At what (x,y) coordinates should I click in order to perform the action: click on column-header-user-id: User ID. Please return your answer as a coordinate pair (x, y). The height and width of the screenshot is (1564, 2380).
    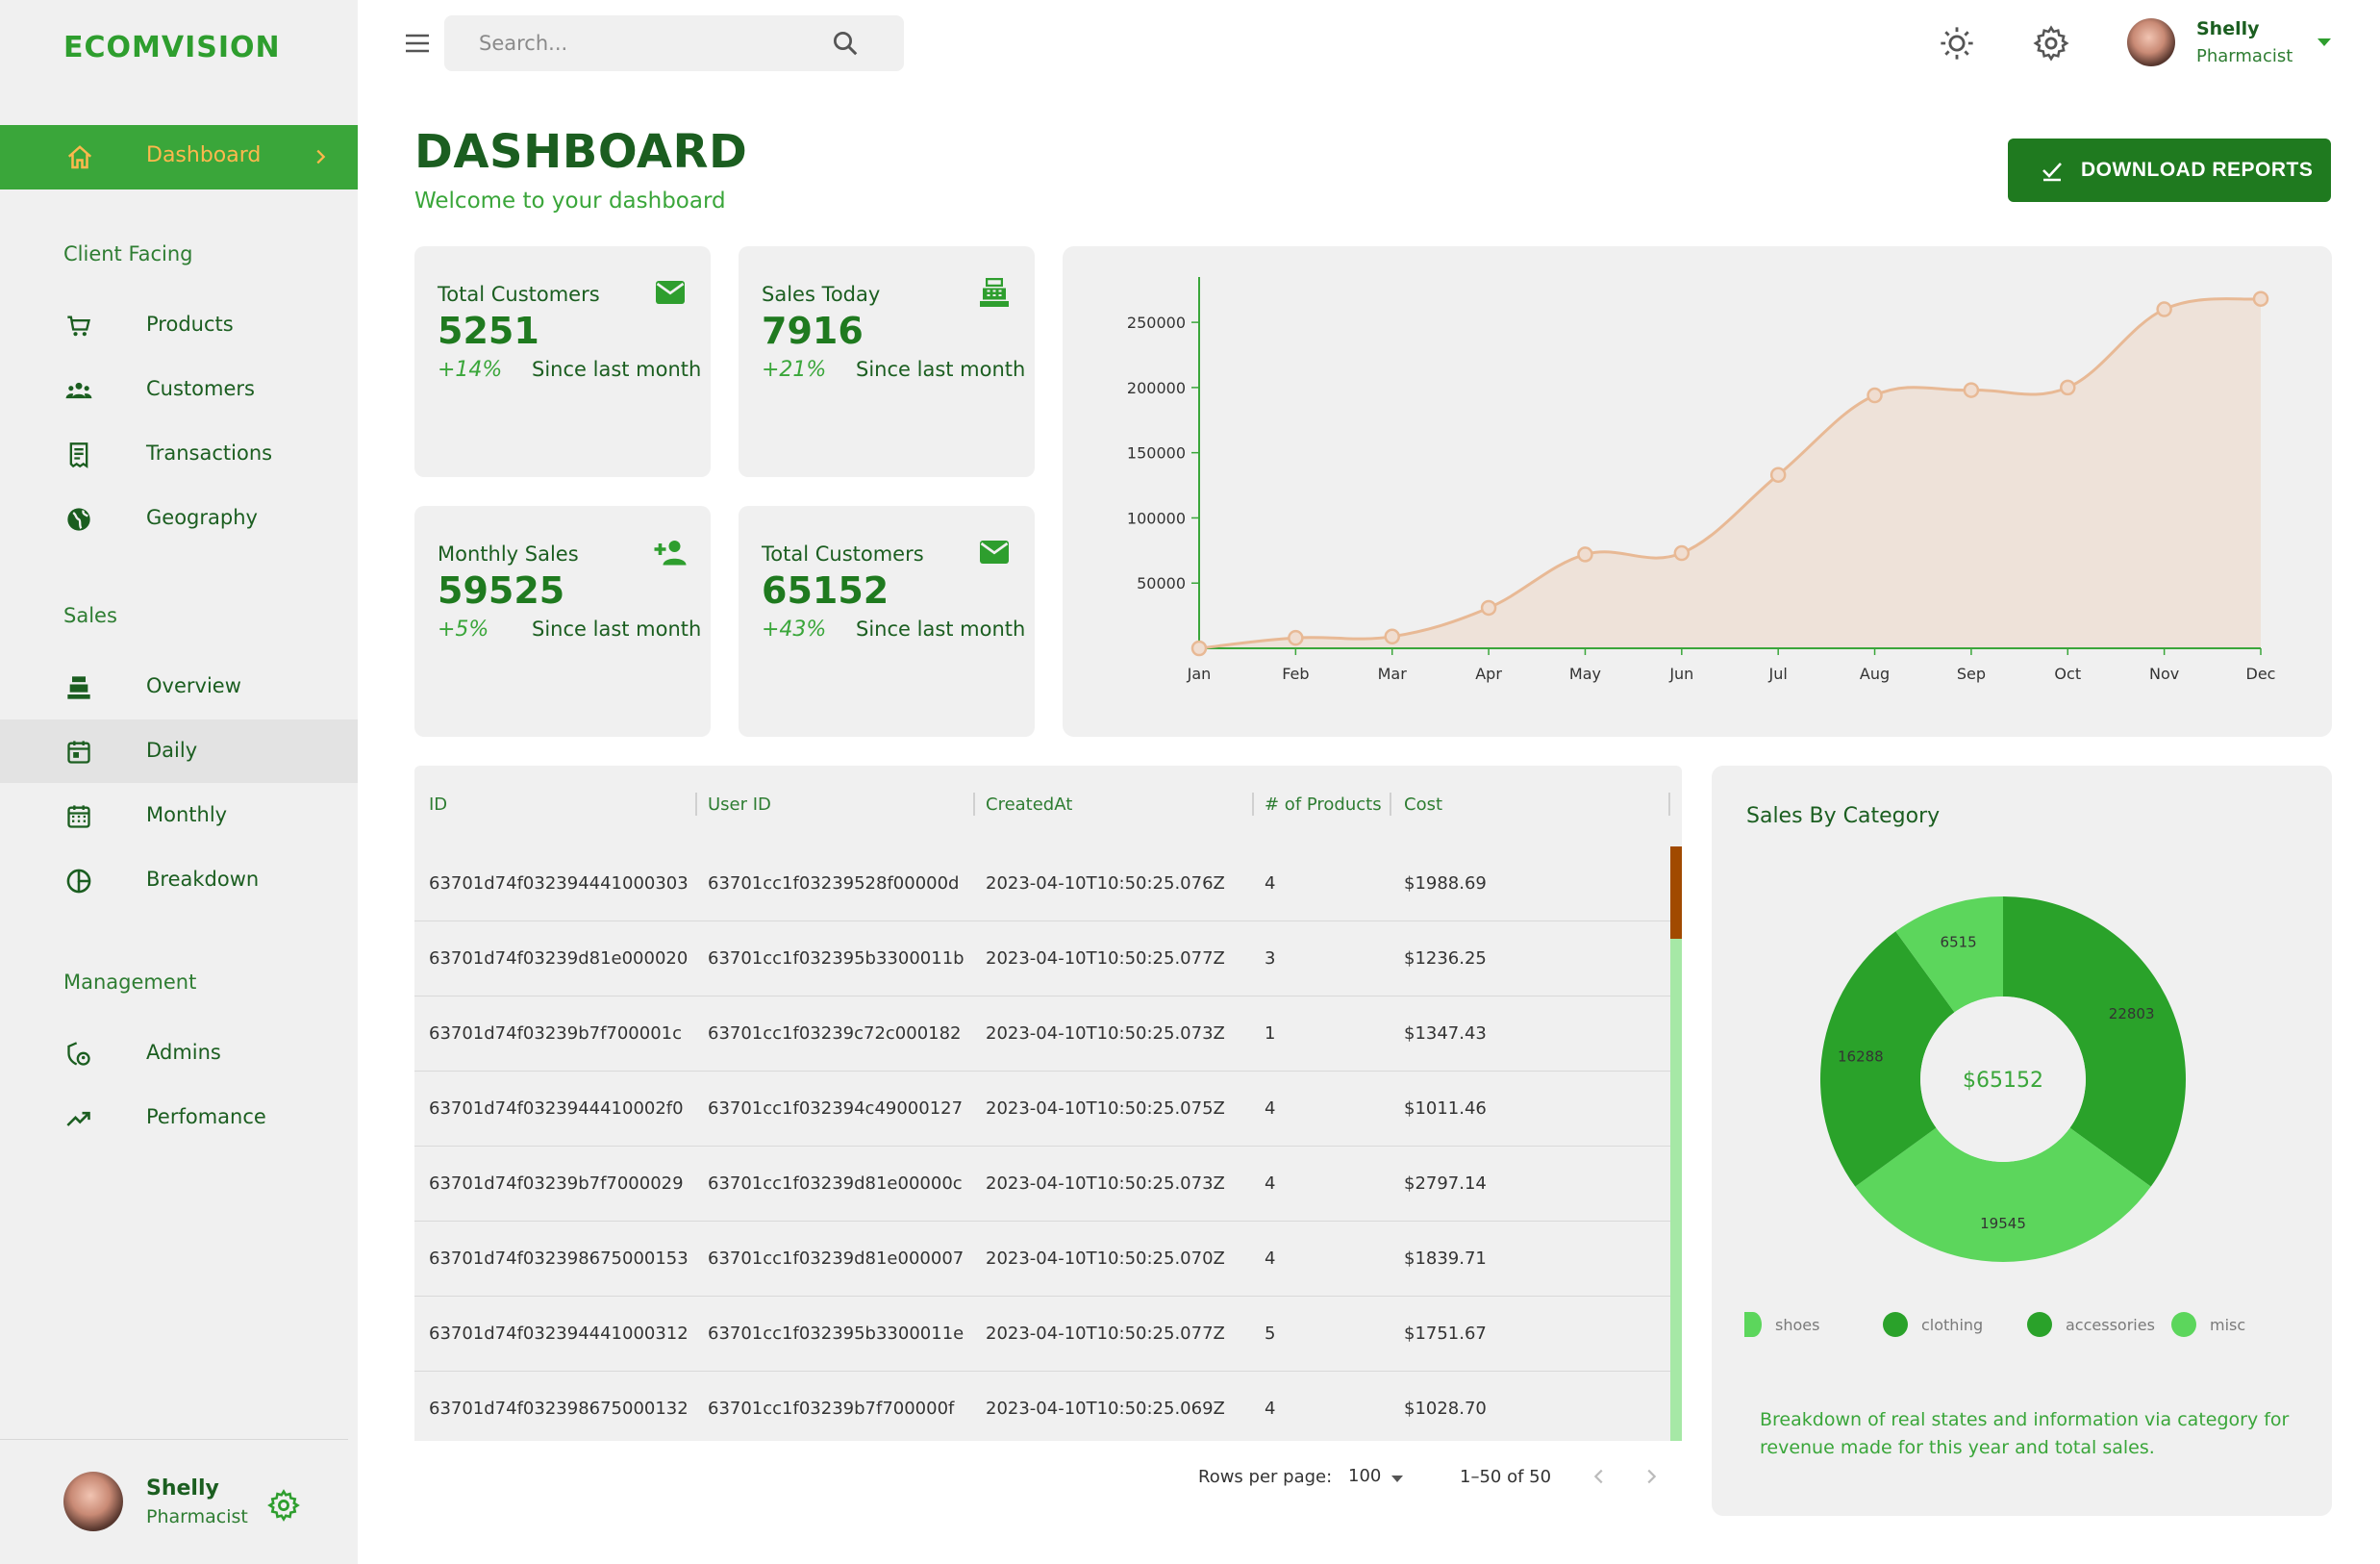
    Looking at the image, I should click on (740, 805).